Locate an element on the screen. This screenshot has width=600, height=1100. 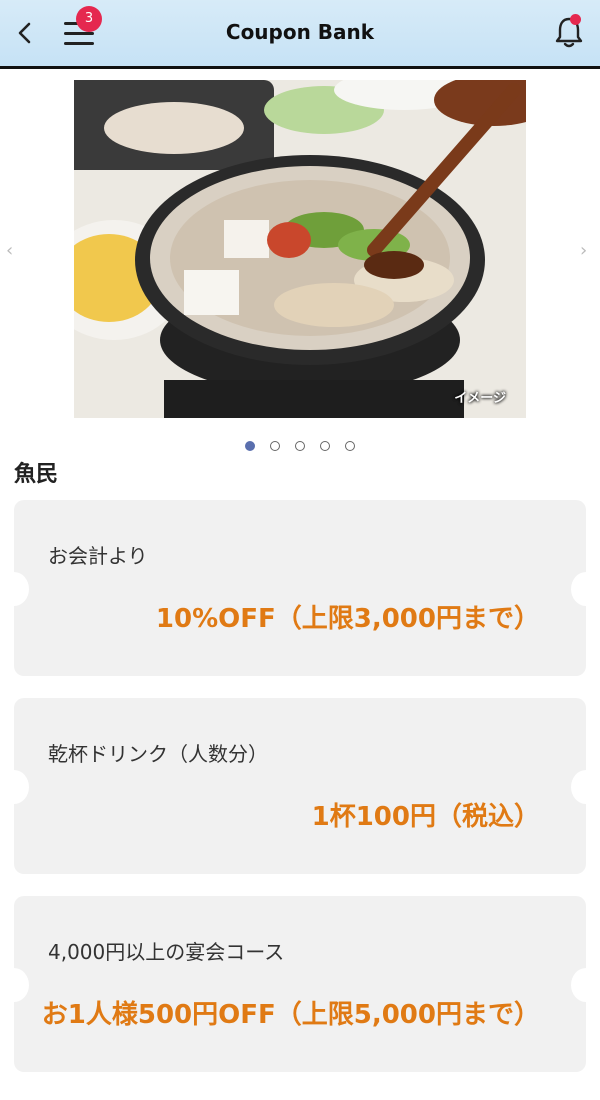
notification-dot is located at coordinates (575, 19).